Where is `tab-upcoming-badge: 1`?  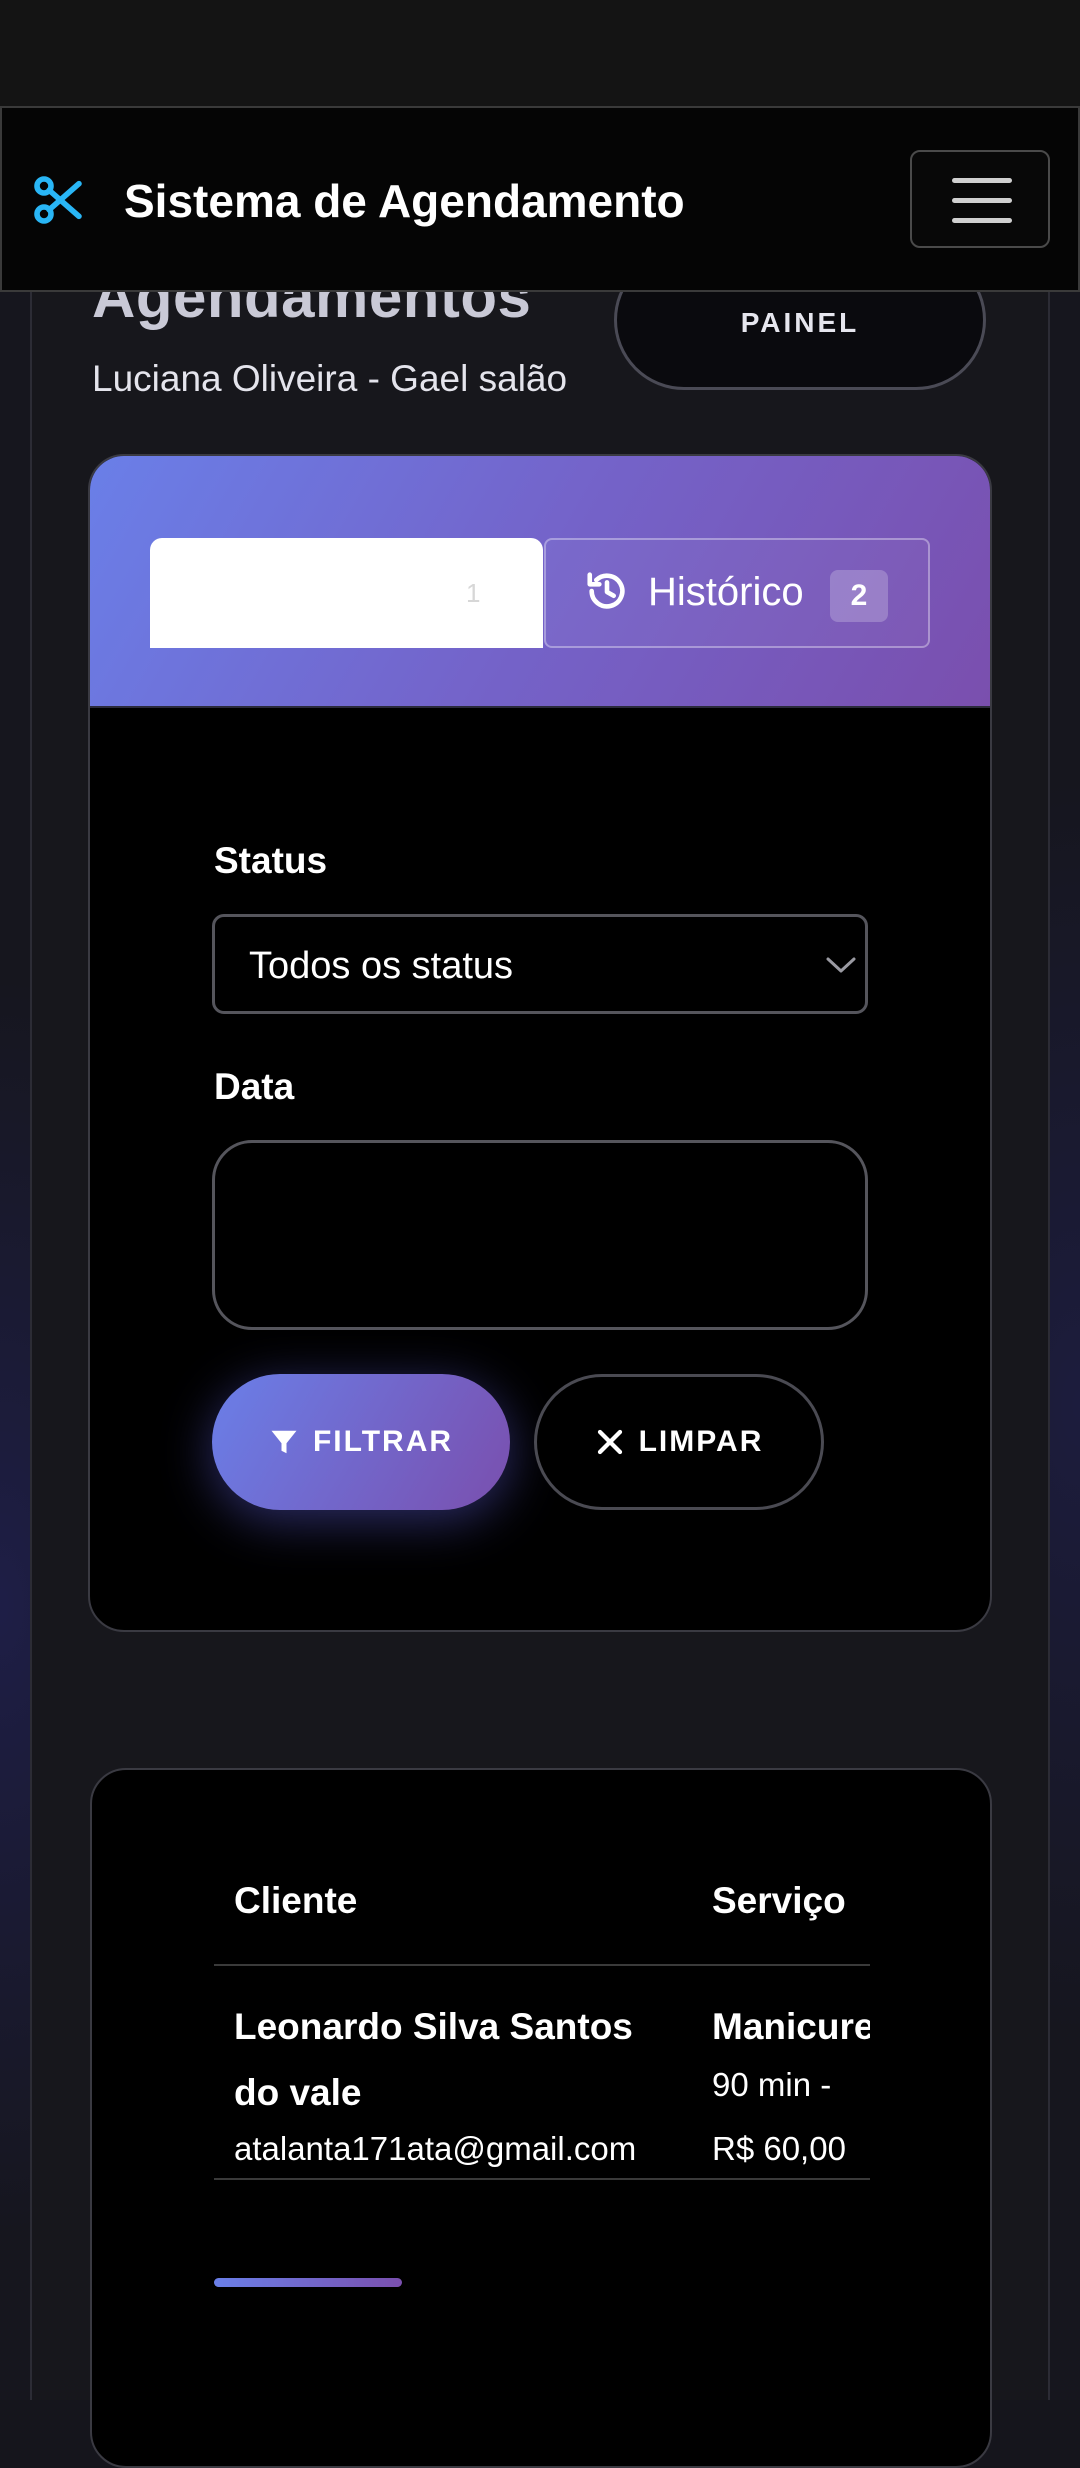
tab-upcoming-badge: 1 is located at coordinates (473, 593).